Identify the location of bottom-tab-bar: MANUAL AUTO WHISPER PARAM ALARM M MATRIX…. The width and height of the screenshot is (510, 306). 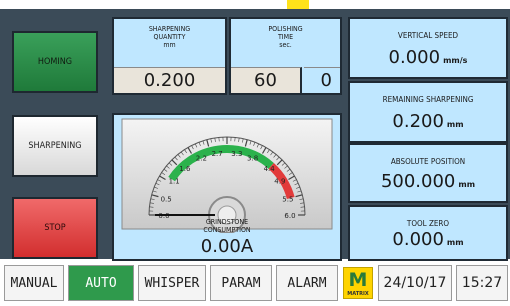
(255, 284).